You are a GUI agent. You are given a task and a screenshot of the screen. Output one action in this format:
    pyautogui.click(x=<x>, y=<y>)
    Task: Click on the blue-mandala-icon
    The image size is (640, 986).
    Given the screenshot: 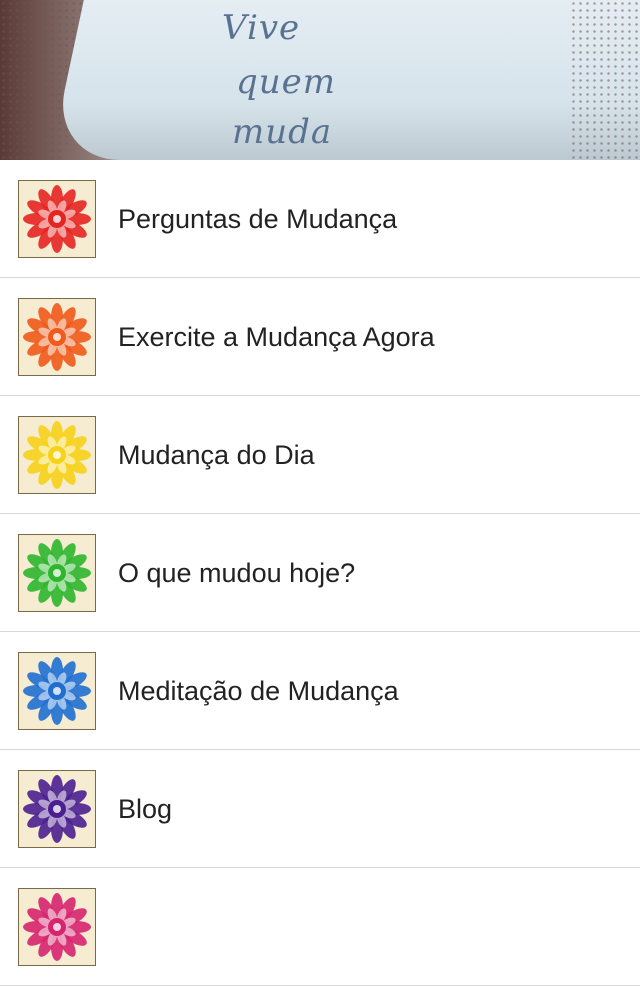 What is the action you would take?
    pyautogui.click(x=57, y=691)
    